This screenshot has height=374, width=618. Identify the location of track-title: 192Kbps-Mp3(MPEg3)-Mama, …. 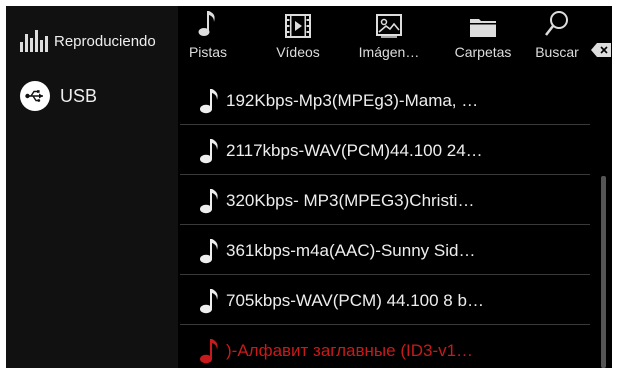
(352, 100).